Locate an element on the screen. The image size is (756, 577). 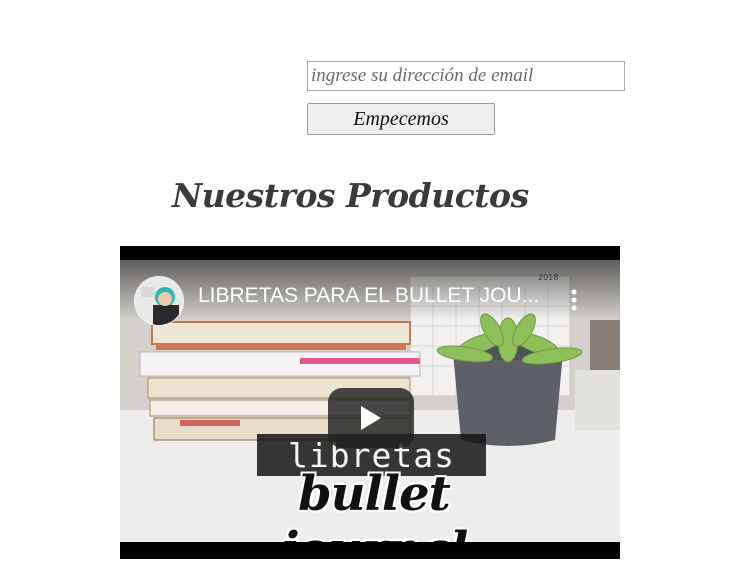
play-icon is located at coordinates (371, 418).